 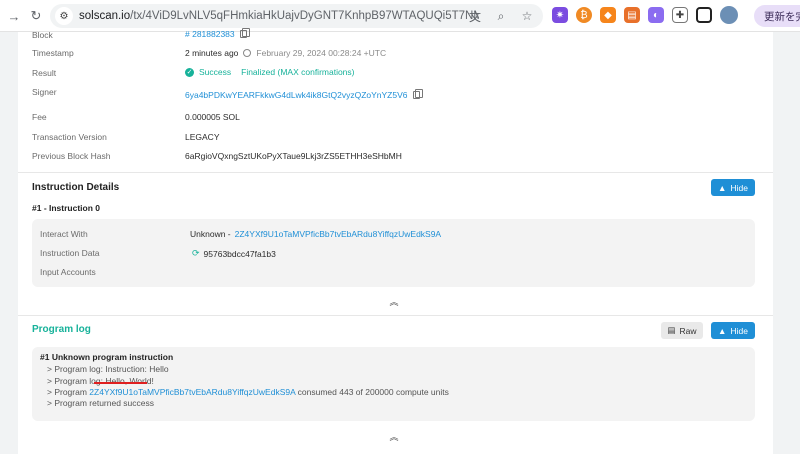 I want to click on forward-icon: →, so click(x=14, y=16).